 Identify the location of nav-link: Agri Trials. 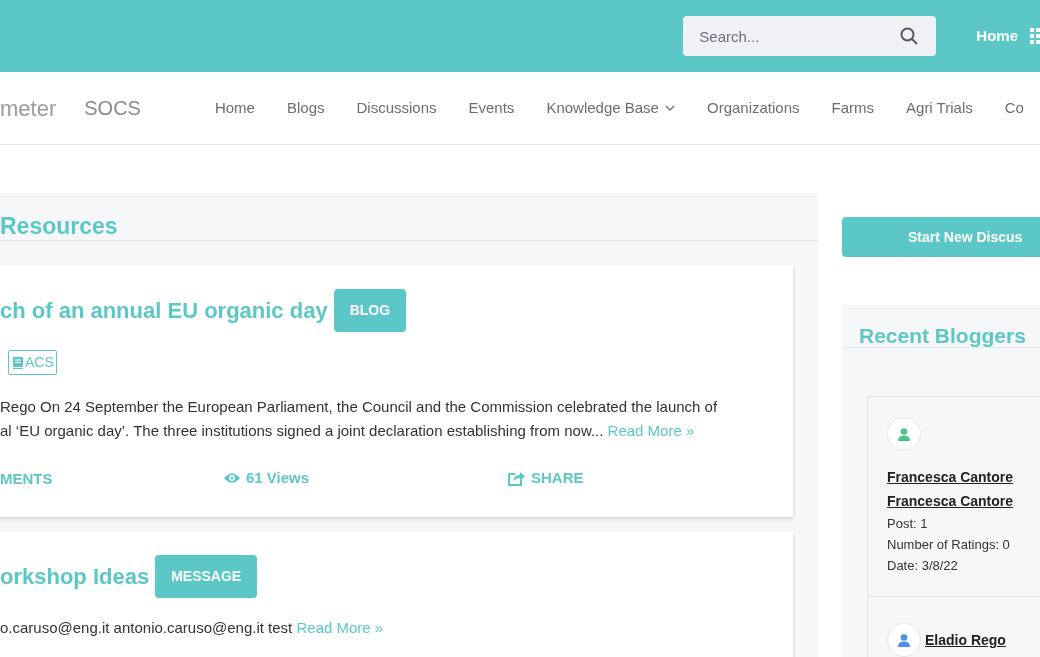
(939, 108).